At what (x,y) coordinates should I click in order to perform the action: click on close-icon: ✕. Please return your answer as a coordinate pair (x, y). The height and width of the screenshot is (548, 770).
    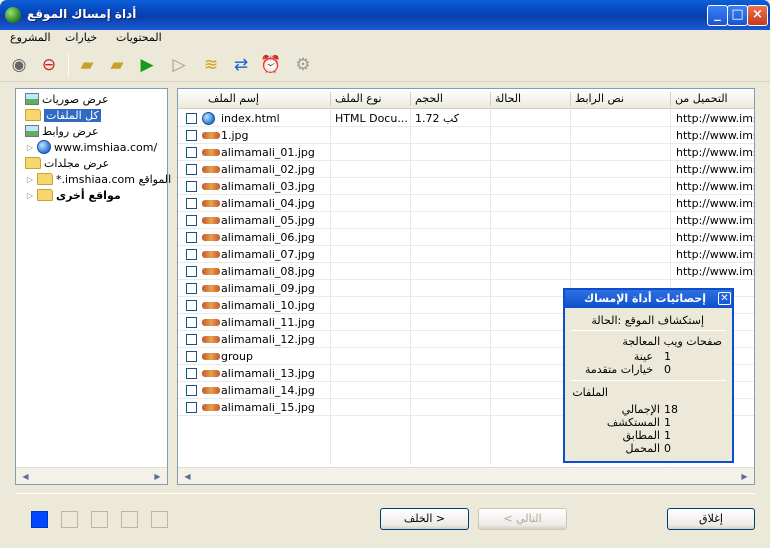
    Looking at the image, I should click on (724, 298).